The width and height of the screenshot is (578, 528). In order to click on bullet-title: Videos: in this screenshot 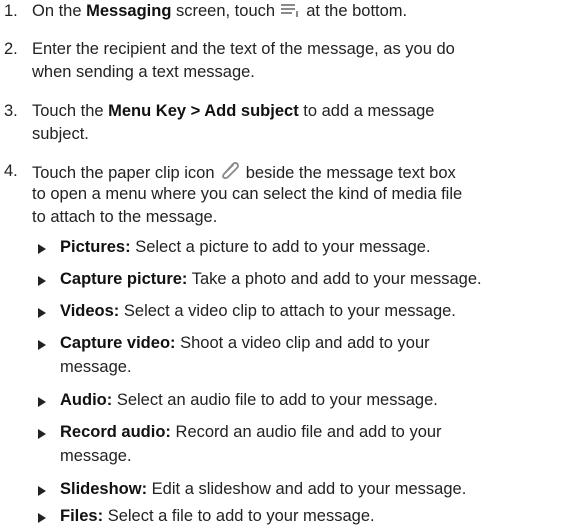, I will do `click(90, 311)`.